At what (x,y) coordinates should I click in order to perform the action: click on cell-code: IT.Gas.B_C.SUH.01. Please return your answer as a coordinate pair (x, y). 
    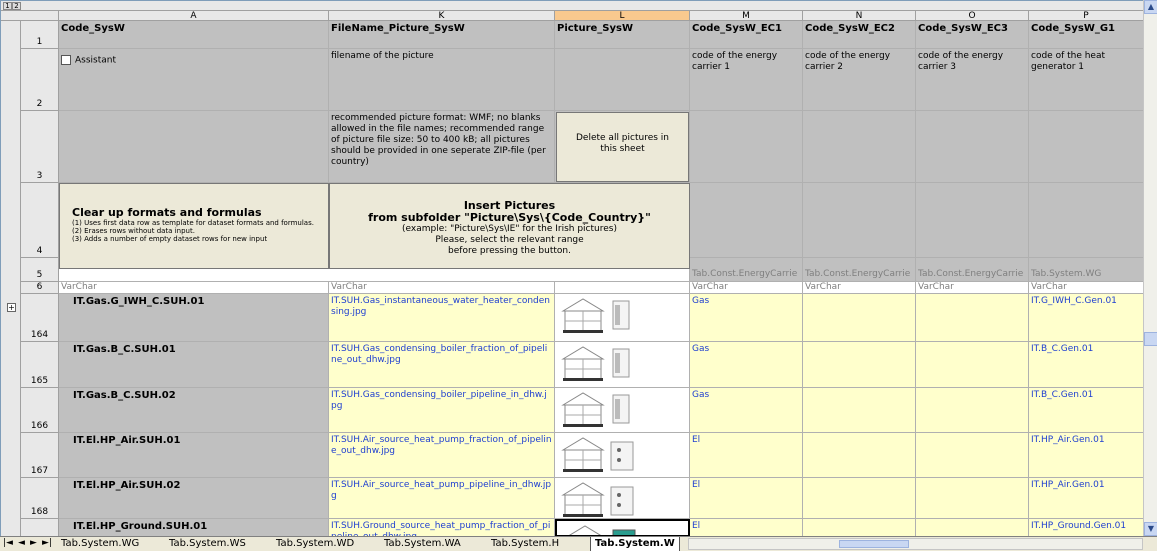
    Looking at the image, I should click on (194, 365).